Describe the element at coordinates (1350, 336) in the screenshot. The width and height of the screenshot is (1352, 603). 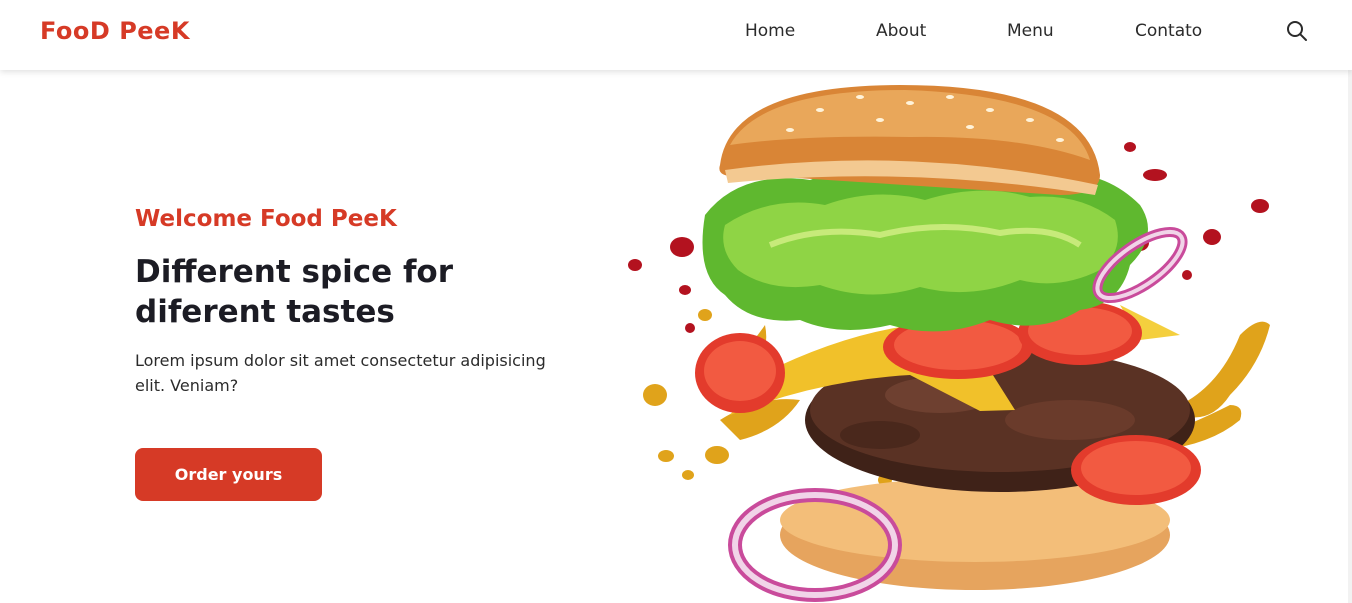
I see `page-scrollbar` at that location.